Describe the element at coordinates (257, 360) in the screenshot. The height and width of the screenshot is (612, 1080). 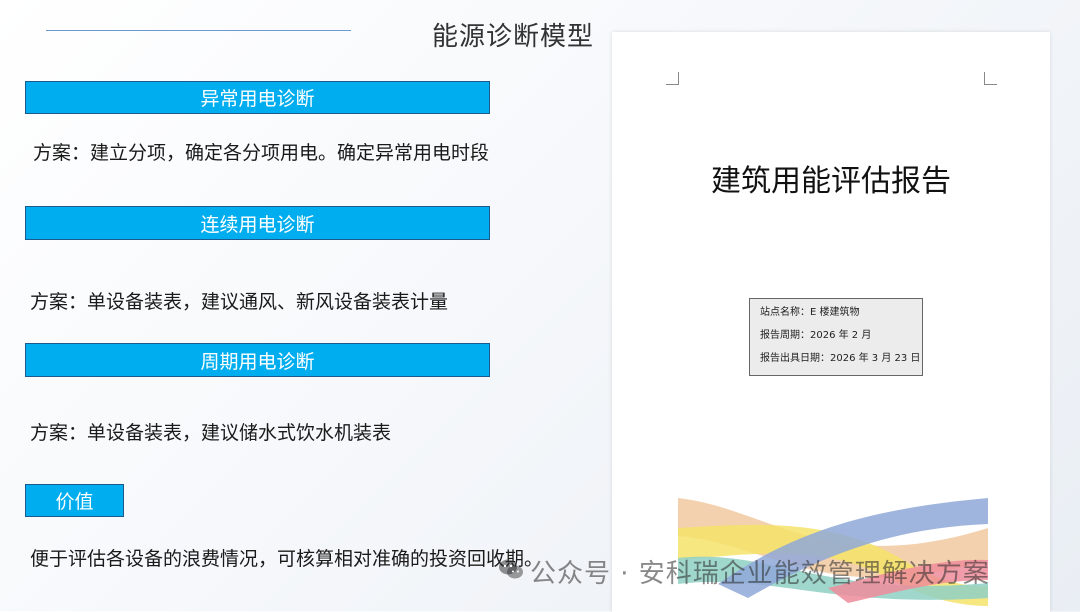
I see `section-heading-periodic: 周期用电诊断` at that location.